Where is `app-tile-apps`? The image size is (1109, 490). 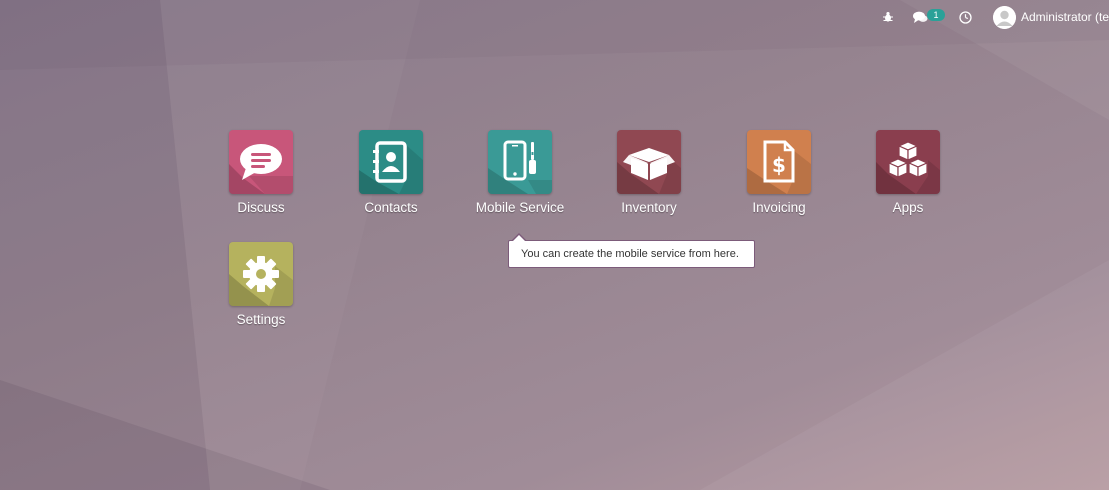 app-tile-apps is located at coordinates (908, 162).